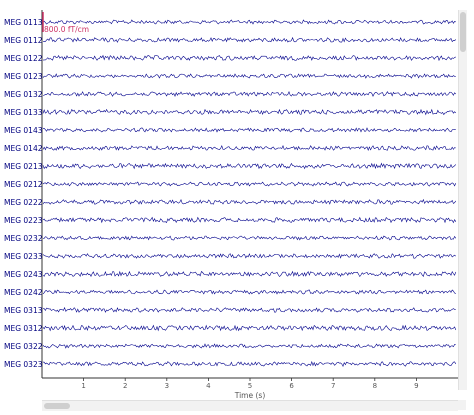 This screenshot has width=474, height=415. What do you see at coordinates (23, 166) in the screenshot?
I see `channel-label: MEG 0213` at bounding box center [23, 166].